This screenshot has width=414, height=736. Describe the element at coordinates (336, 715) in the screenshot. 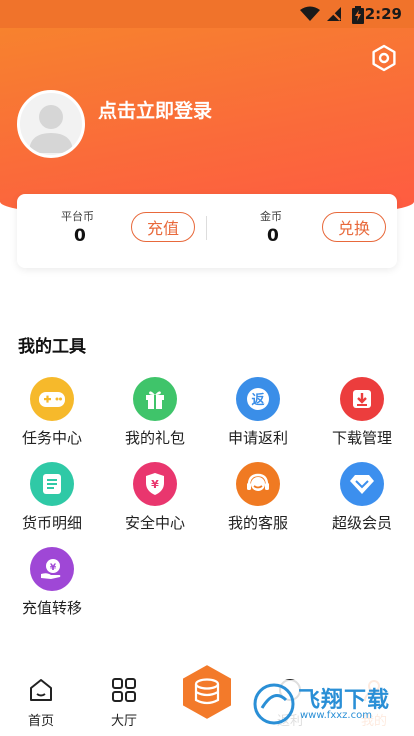

I see `watermark-url: www.fxxz.com` at that location.